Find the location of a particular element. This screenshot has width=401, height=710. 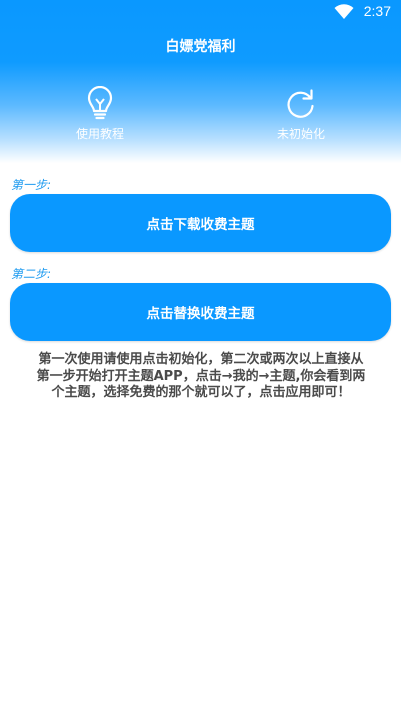

instructions-line: 个主题，选择免费的那个就可以了，点击应用即可！ is located at coordinates (201, 392).